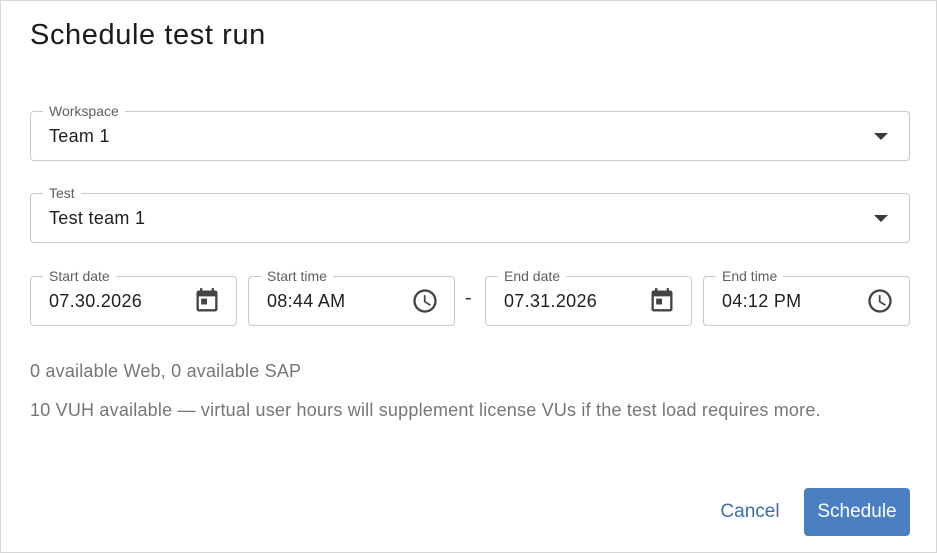 This screenshot has height=553, width=937. Describe the element at coordinates (351, 296) in the screenshot. I see `start-time-field: Start time 08:44 AM` at that location.